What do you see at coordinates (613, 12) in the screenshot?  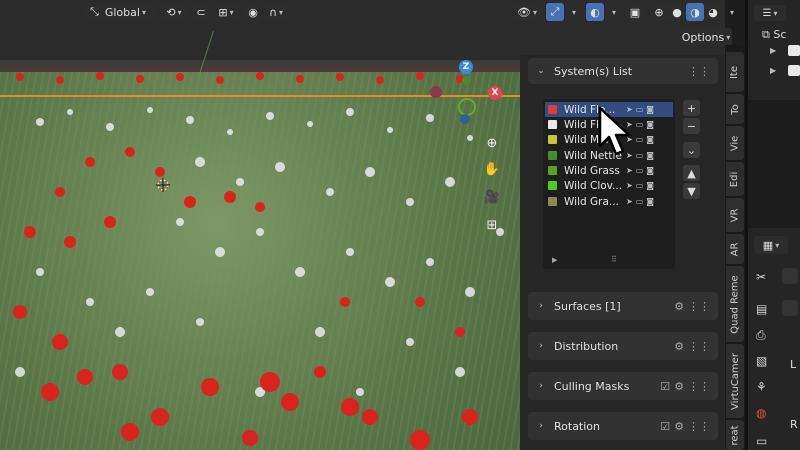 I see `overlays-dropdown: ▾` at bounding box center [613, 12].